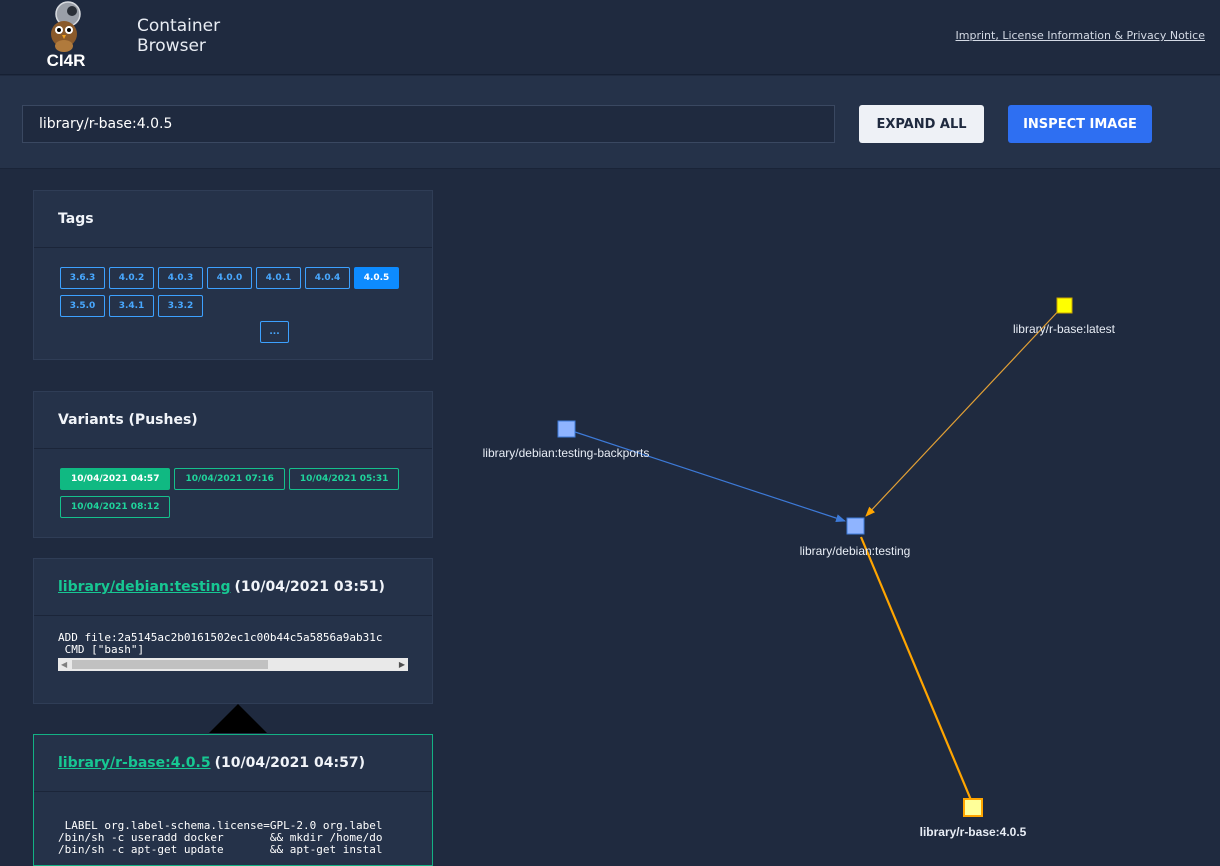  What do you see at coordinates (566, 429) in the screenshot?
I see `graph-node-backports` at bounding box center [566, 429].